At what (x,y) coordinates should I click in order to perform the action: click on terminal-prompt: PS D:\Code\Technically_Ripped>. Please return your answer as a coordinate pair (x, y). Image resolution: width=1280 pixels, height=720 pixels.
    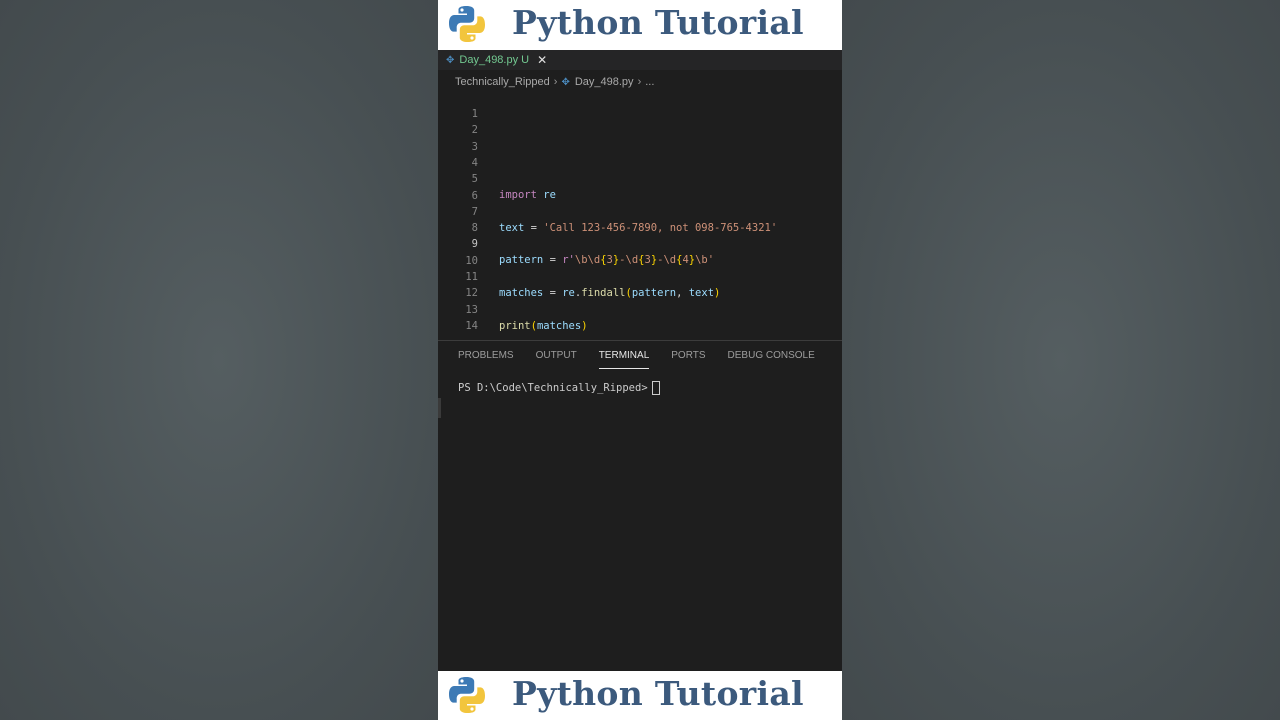
    Looking at the image, I should click on (559, 388).